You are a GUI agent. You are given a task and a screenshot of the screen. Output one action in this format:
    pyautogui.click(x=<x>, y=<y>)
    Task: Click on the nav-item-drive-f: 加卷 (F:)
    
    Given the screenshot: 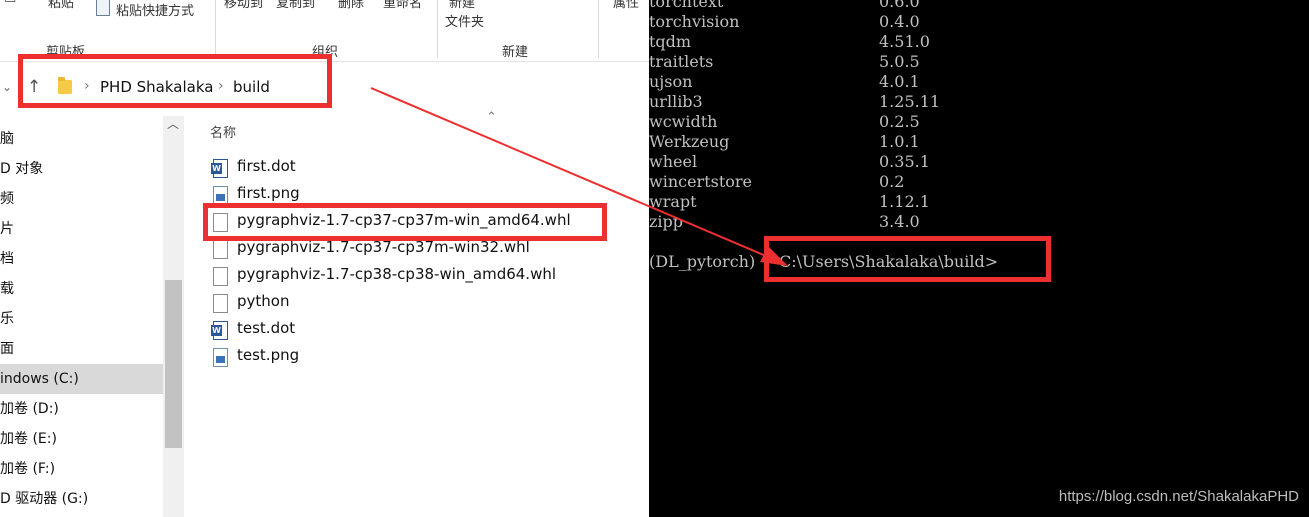 What is the action you would take?
    pyautogui.click(x=81, y=469)
    